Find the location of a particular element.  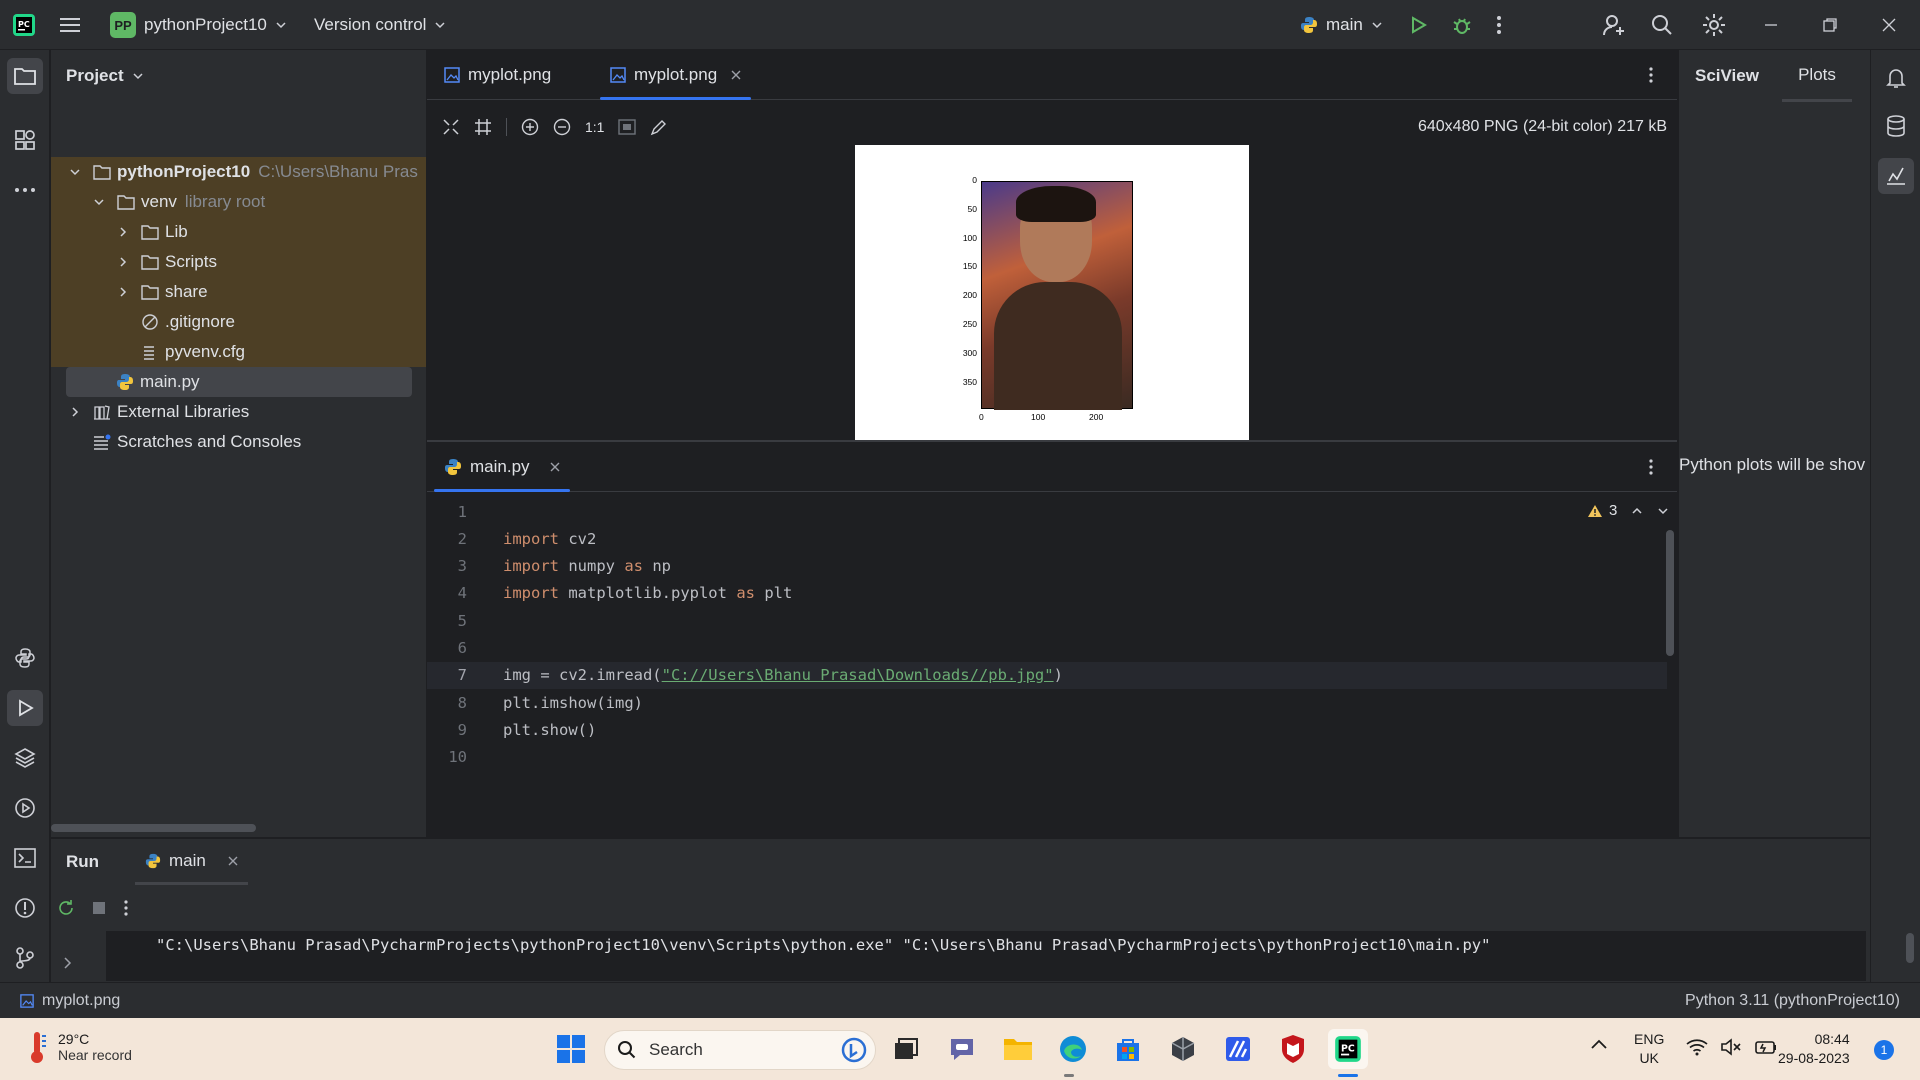

mcafee-shield-icon is located at coordinates (1293, 1049).